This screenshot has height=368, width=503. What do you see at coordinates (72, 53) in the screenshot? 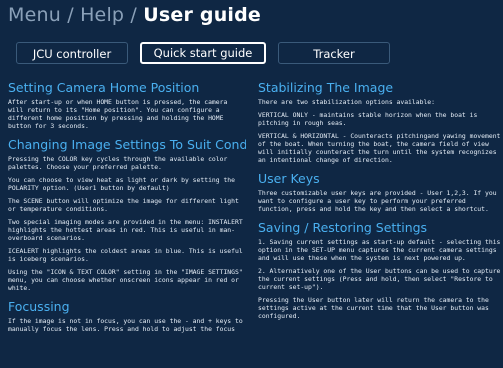
I see `tab-jcu-controller: JCU controller` at bounding box center [72, 53].